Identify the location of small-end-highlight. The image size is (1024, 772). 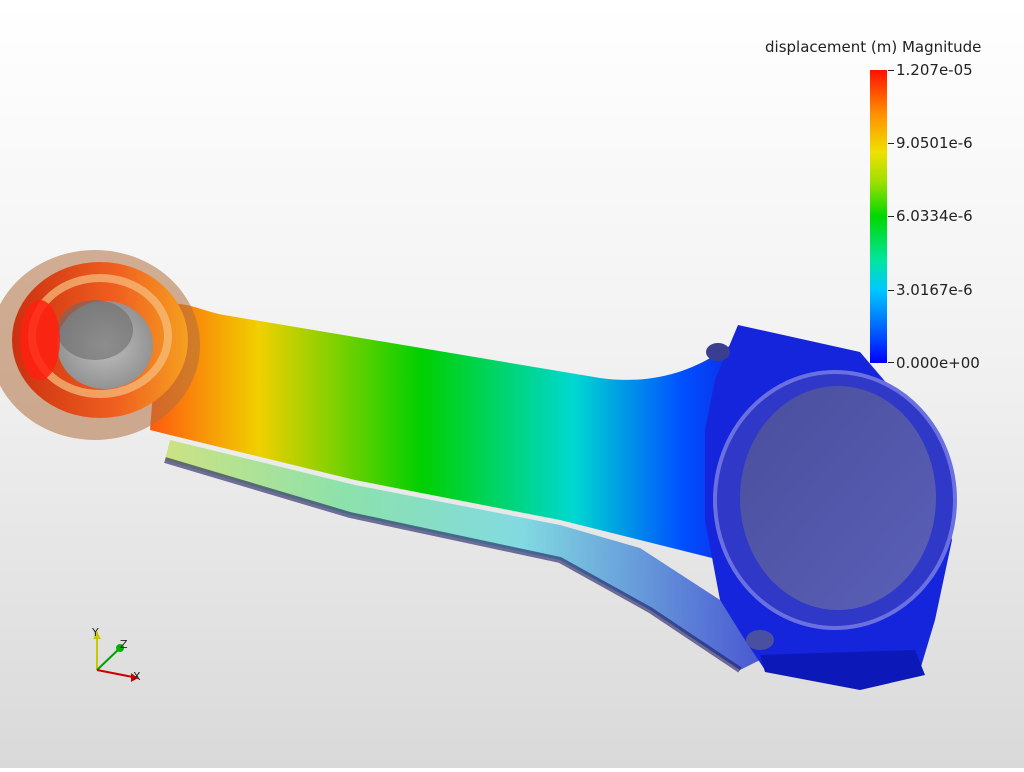
(40, 340).